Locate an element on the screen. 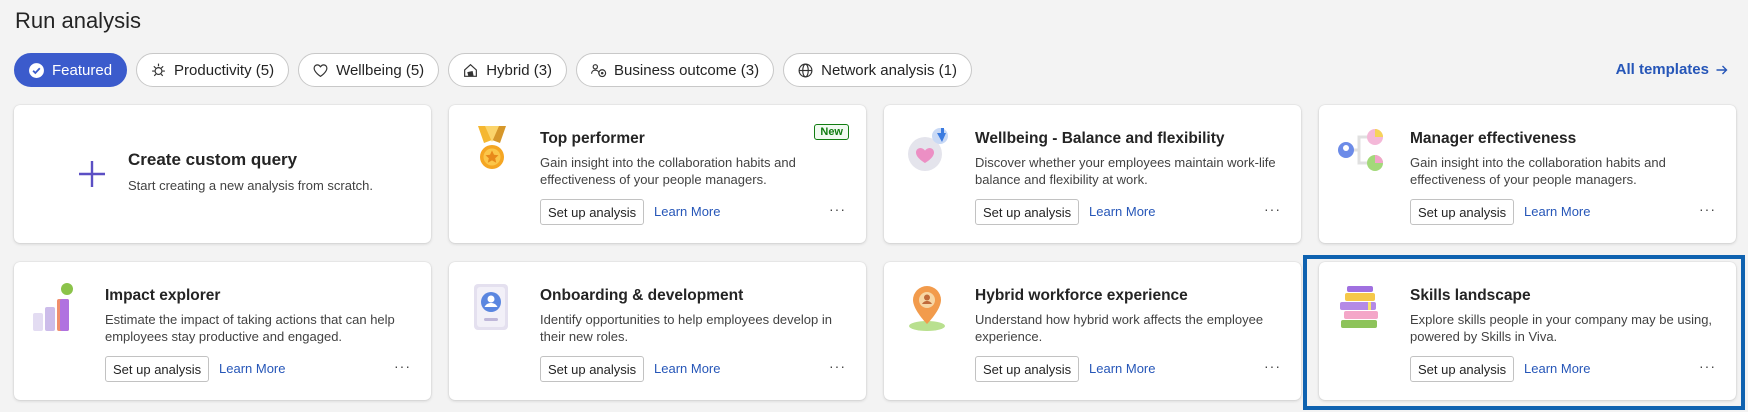  location-pin-icon is located at coordinates (927, 308).